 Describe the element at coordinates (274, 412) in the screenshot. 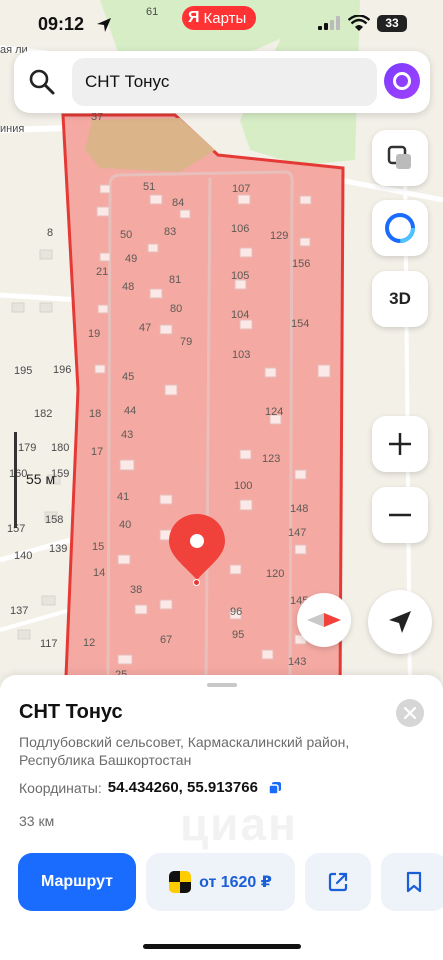

I see `plot-number: 124` at that location.